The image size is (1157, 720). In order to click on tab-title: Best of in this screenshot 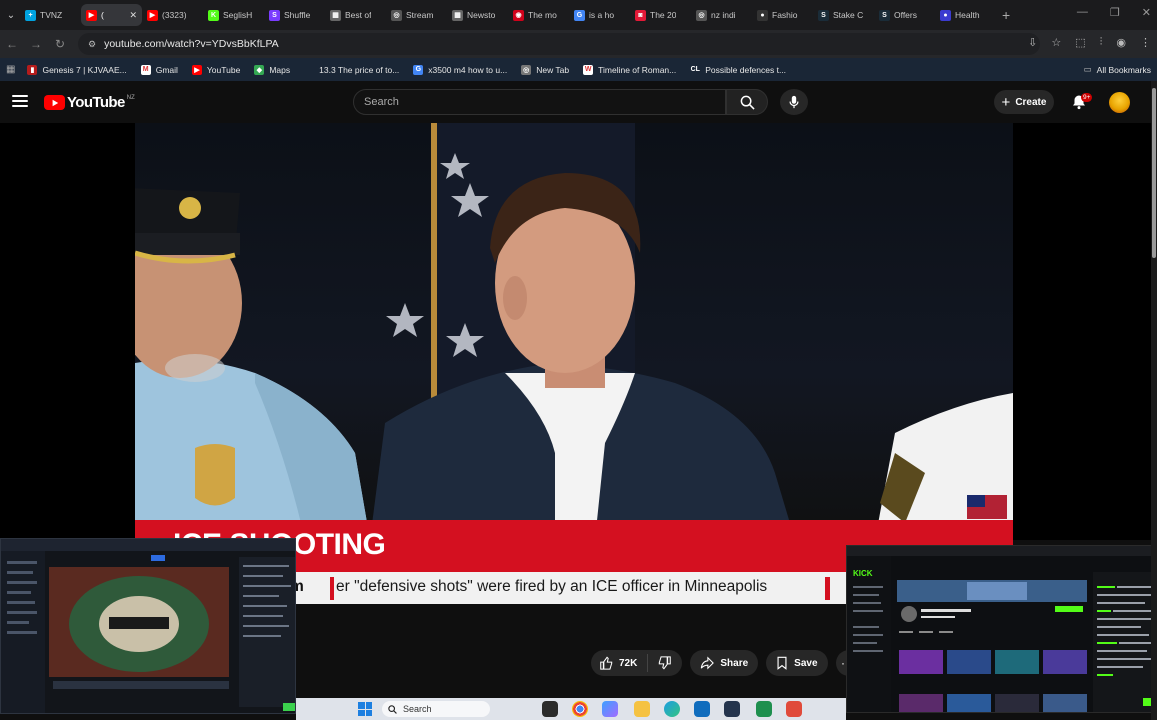, I will do `click(358, 15)`.